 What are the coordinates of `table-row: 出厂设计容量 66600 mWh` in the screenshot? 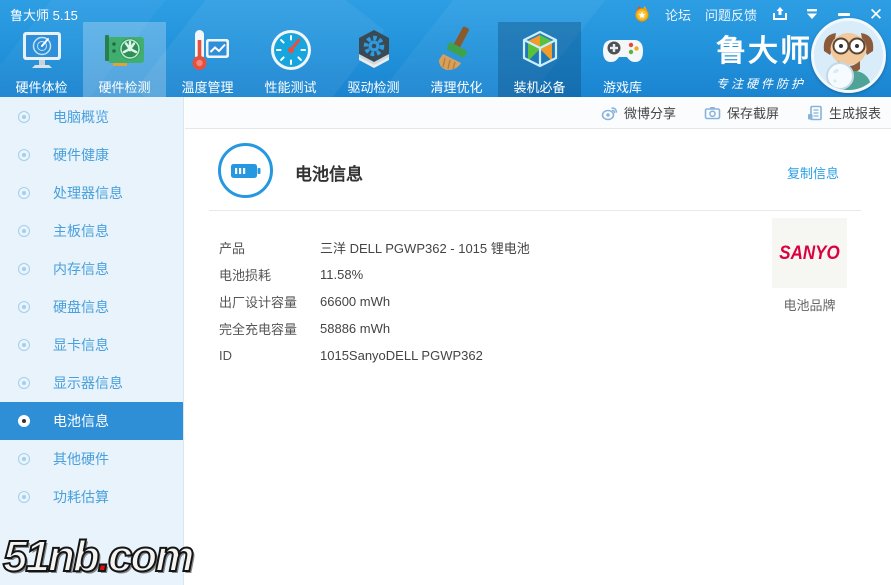 It's located at (374, 301).